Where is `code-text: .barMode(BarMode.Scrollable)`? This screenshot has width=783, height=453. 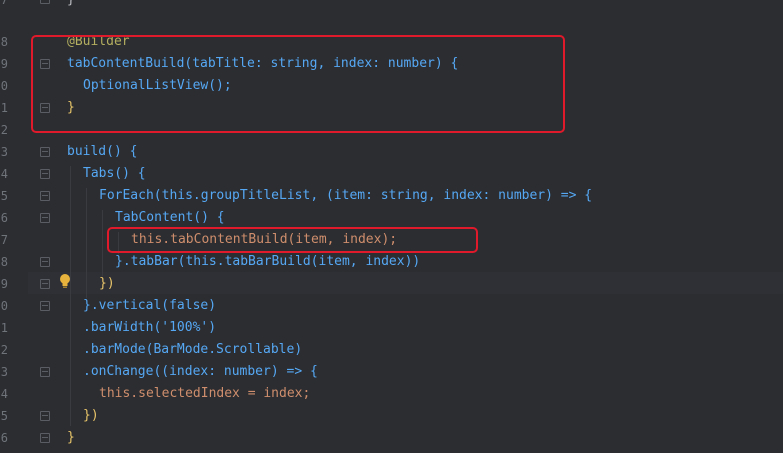
code-text: .barMode(BarMode.Scrollable) is located at coordinates (193, 349).